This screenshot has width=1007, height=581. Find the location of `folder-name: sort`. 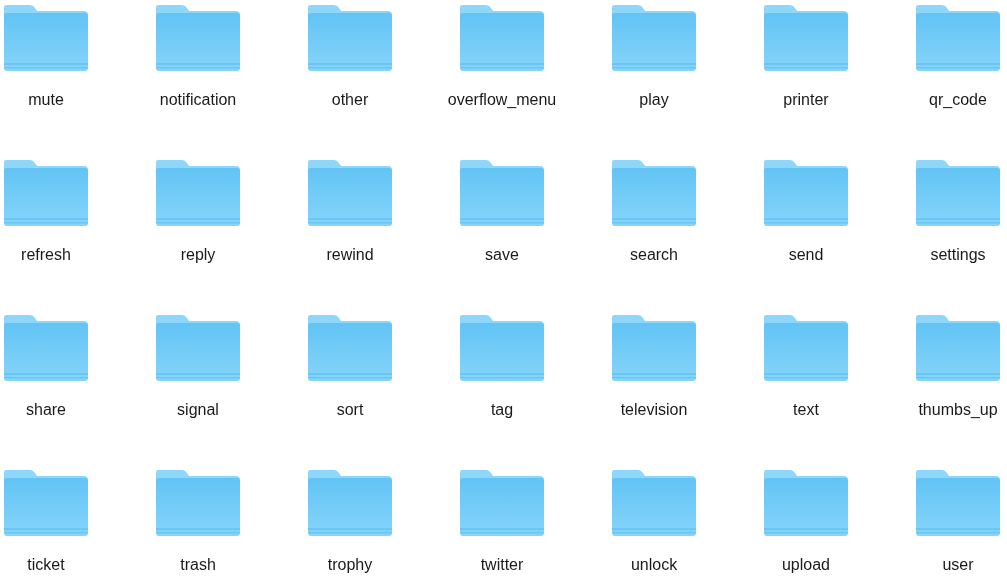

folder-name: sort is located at coordinates (350, 410).